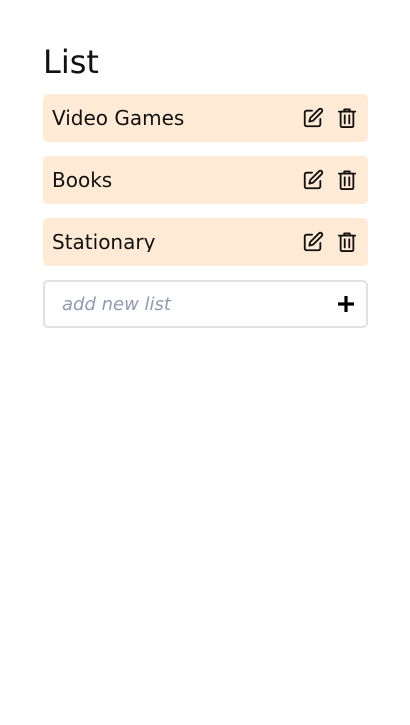  What do you see at coordinates (205, 242) in the screenshot?
I see `list-item: Stationary` at bounding box center [205, 242].